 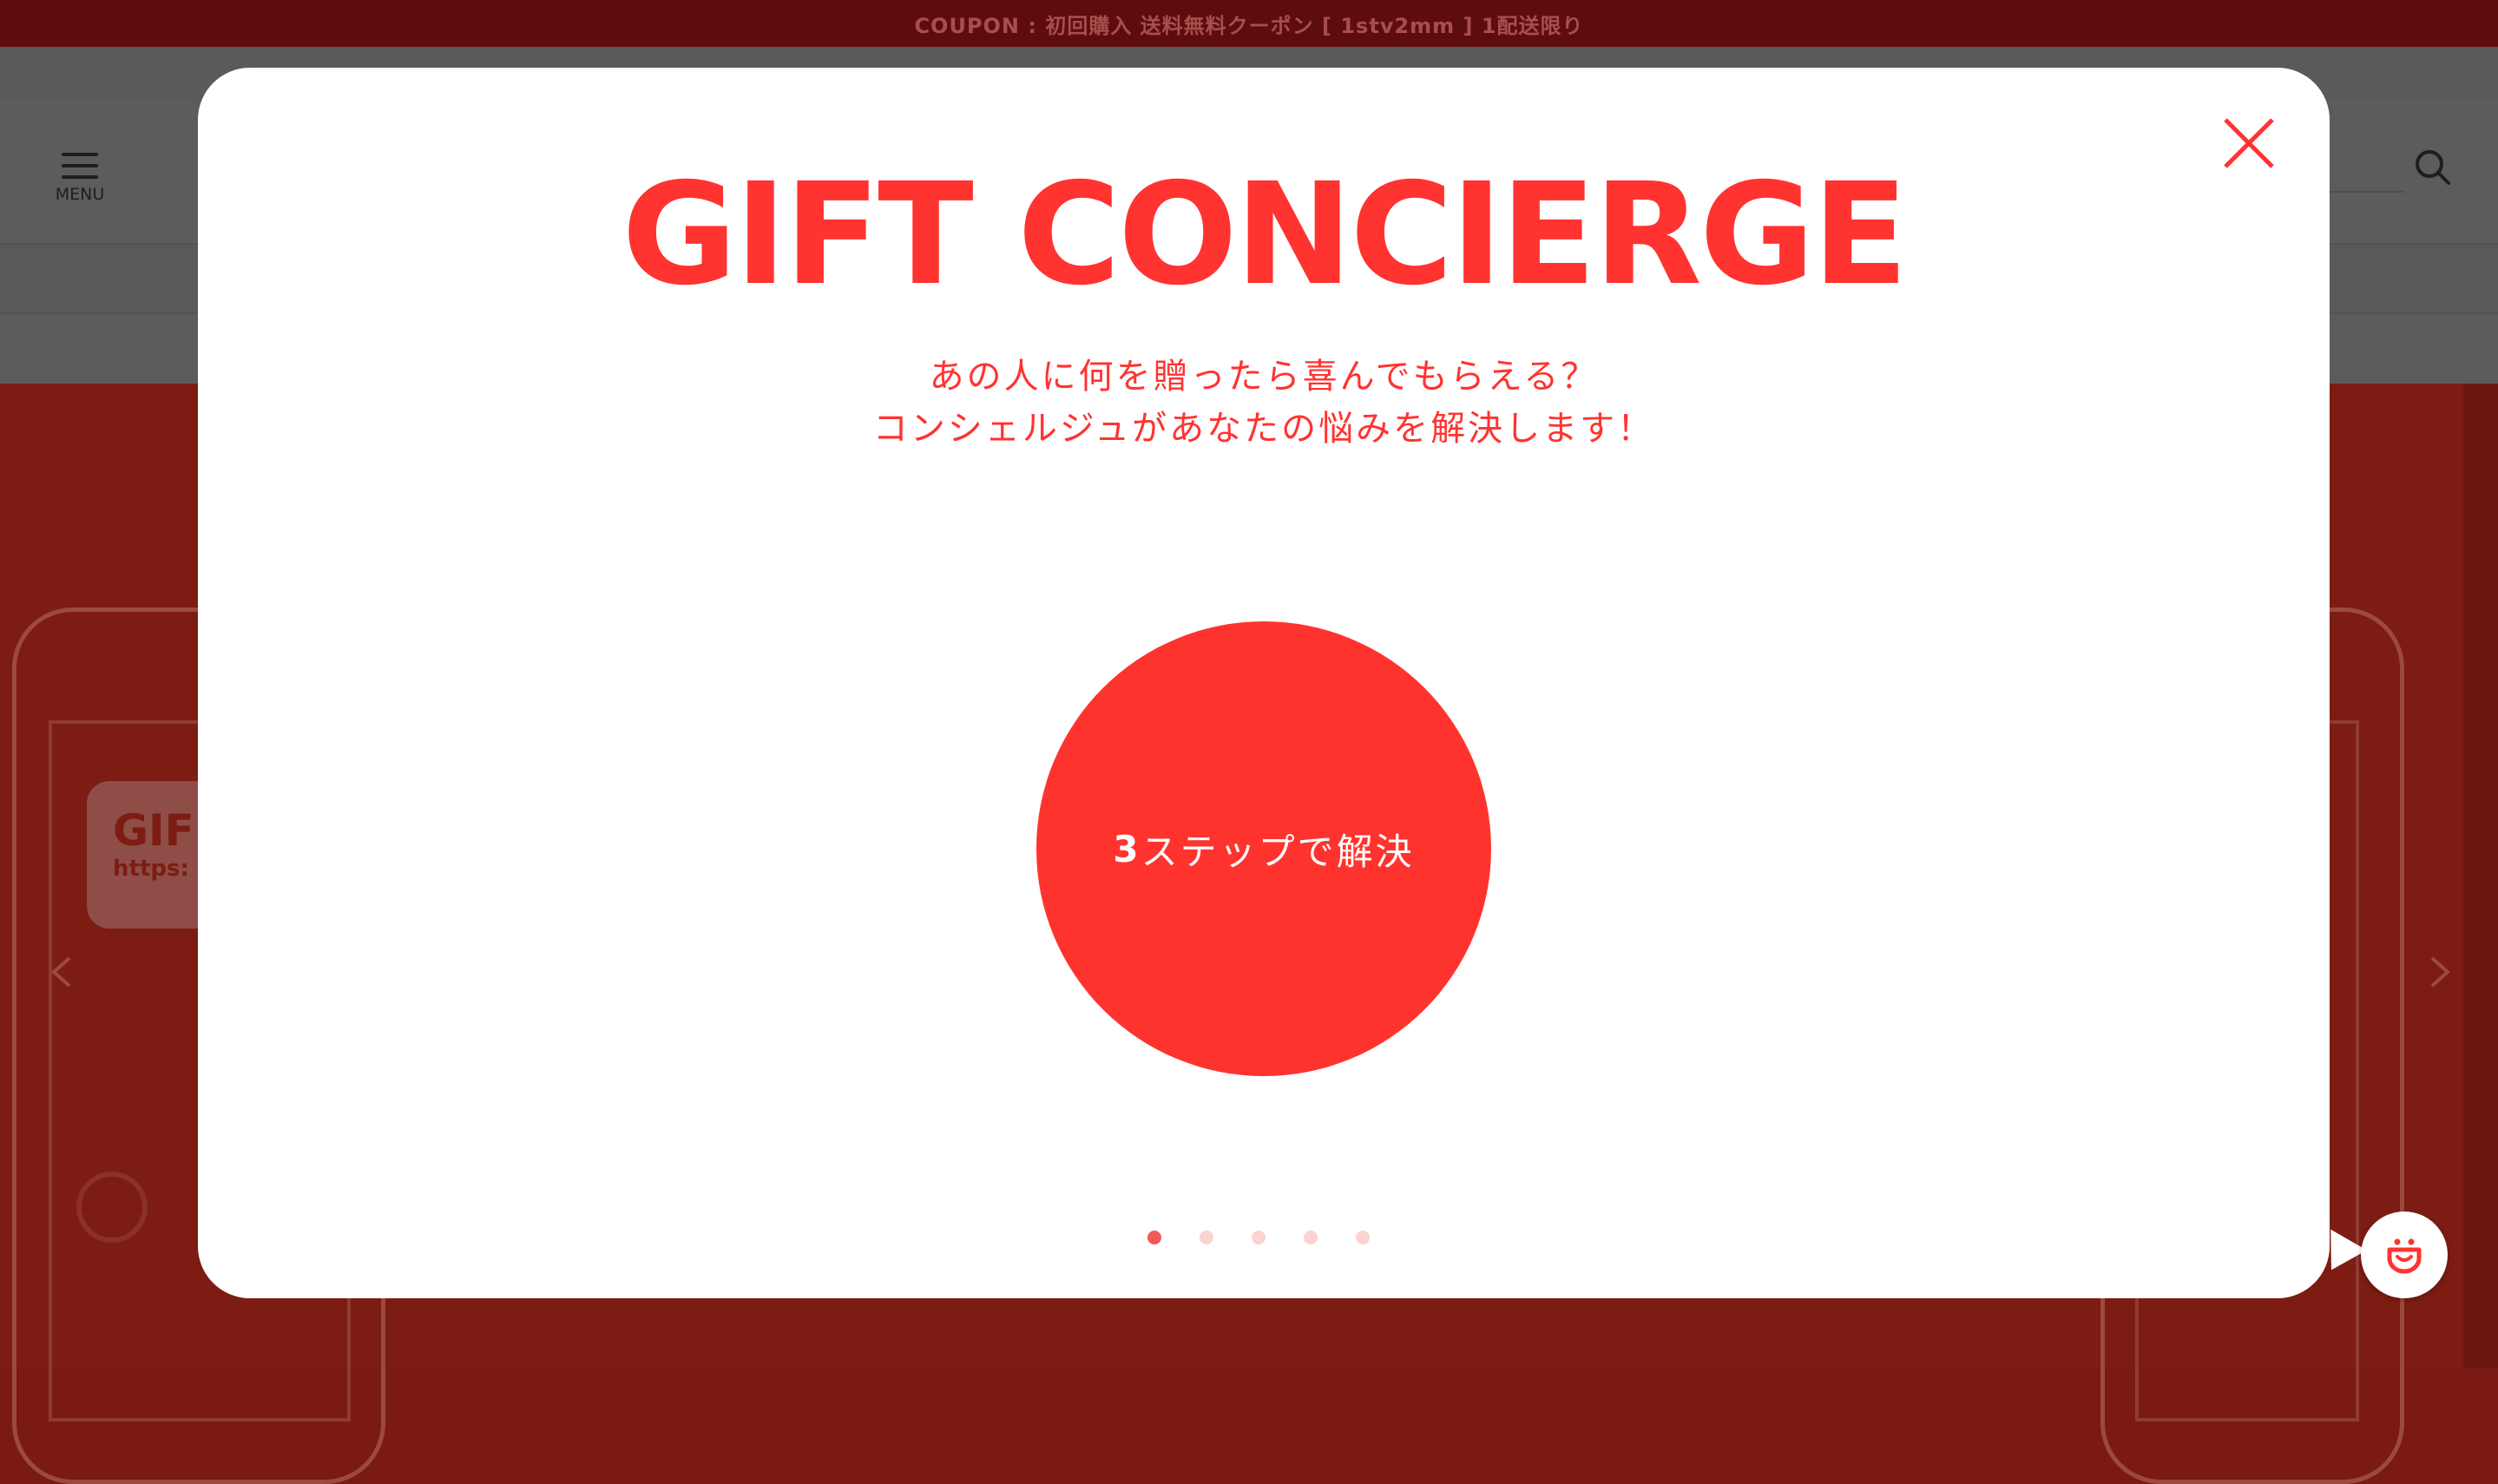 What do you see at coordinates (1278, 851) in the screenshot?
I see `cta-label: ステップで解決` at bounding box center [1278, 851].